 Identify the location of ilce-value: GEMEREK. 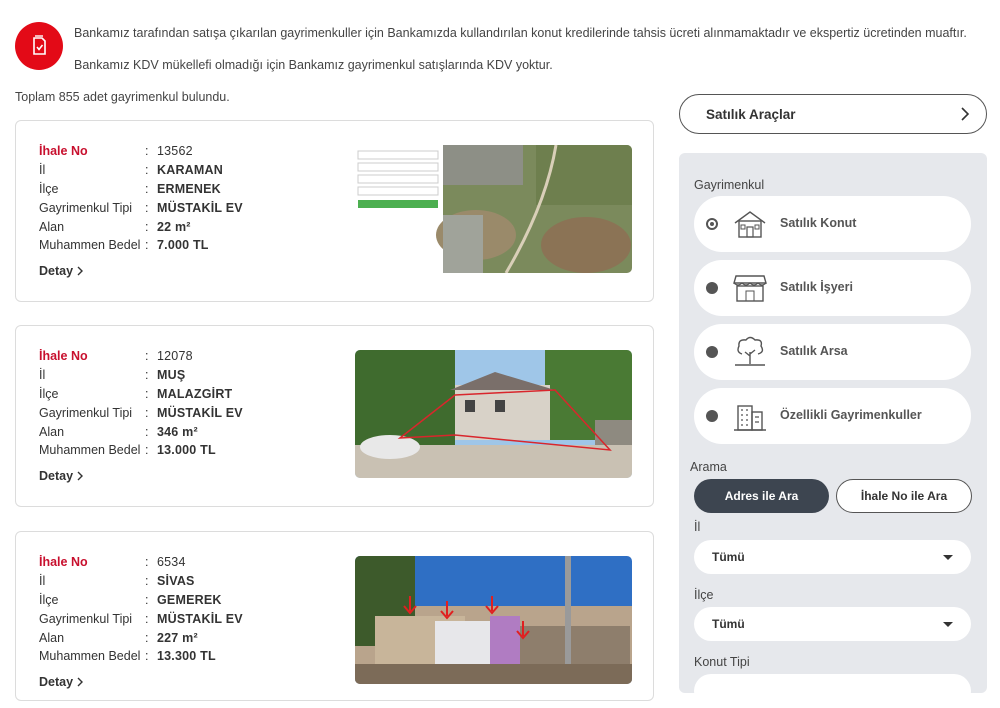
(189, 599).